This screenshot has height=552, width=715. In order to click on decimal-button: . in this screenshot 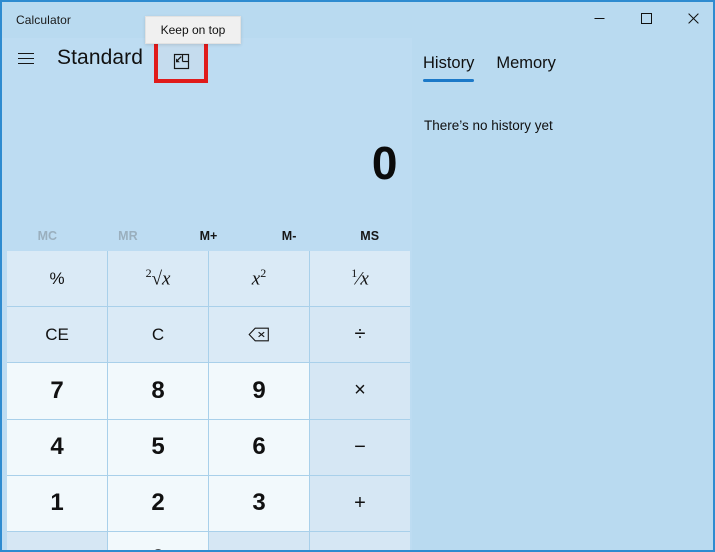, I will do `click(259, 540)`.